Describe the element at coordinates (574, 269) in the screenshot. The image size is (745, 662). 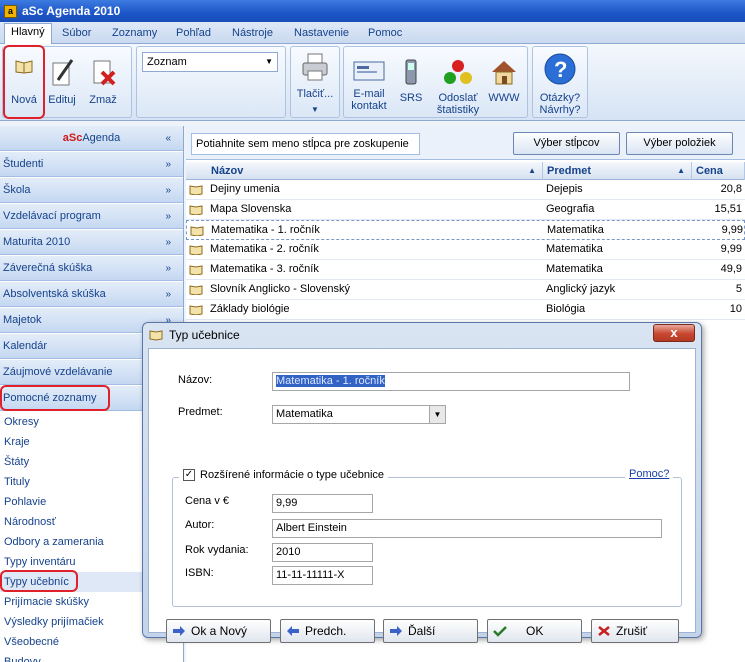
I see `cell-subject: Matematika` at that location.